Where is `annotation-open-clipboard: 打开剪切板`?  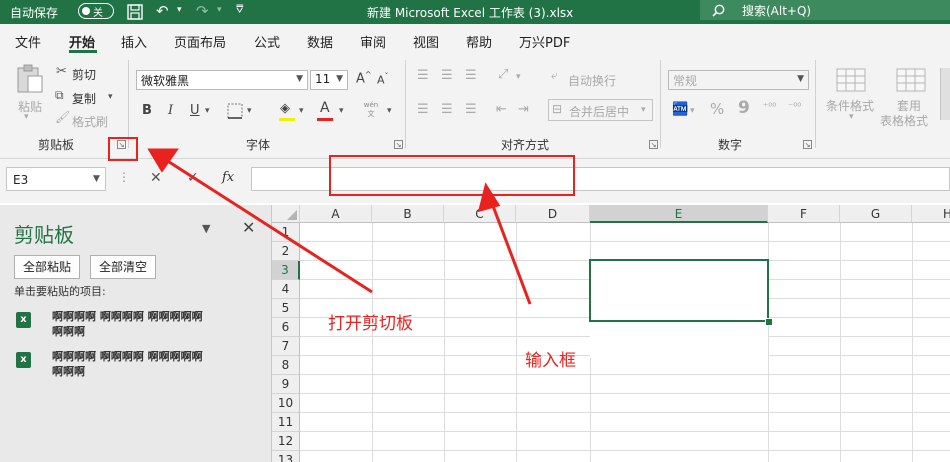
annotation-open-clipboard: 打开剪切板 is located at coordinates (370, 324).